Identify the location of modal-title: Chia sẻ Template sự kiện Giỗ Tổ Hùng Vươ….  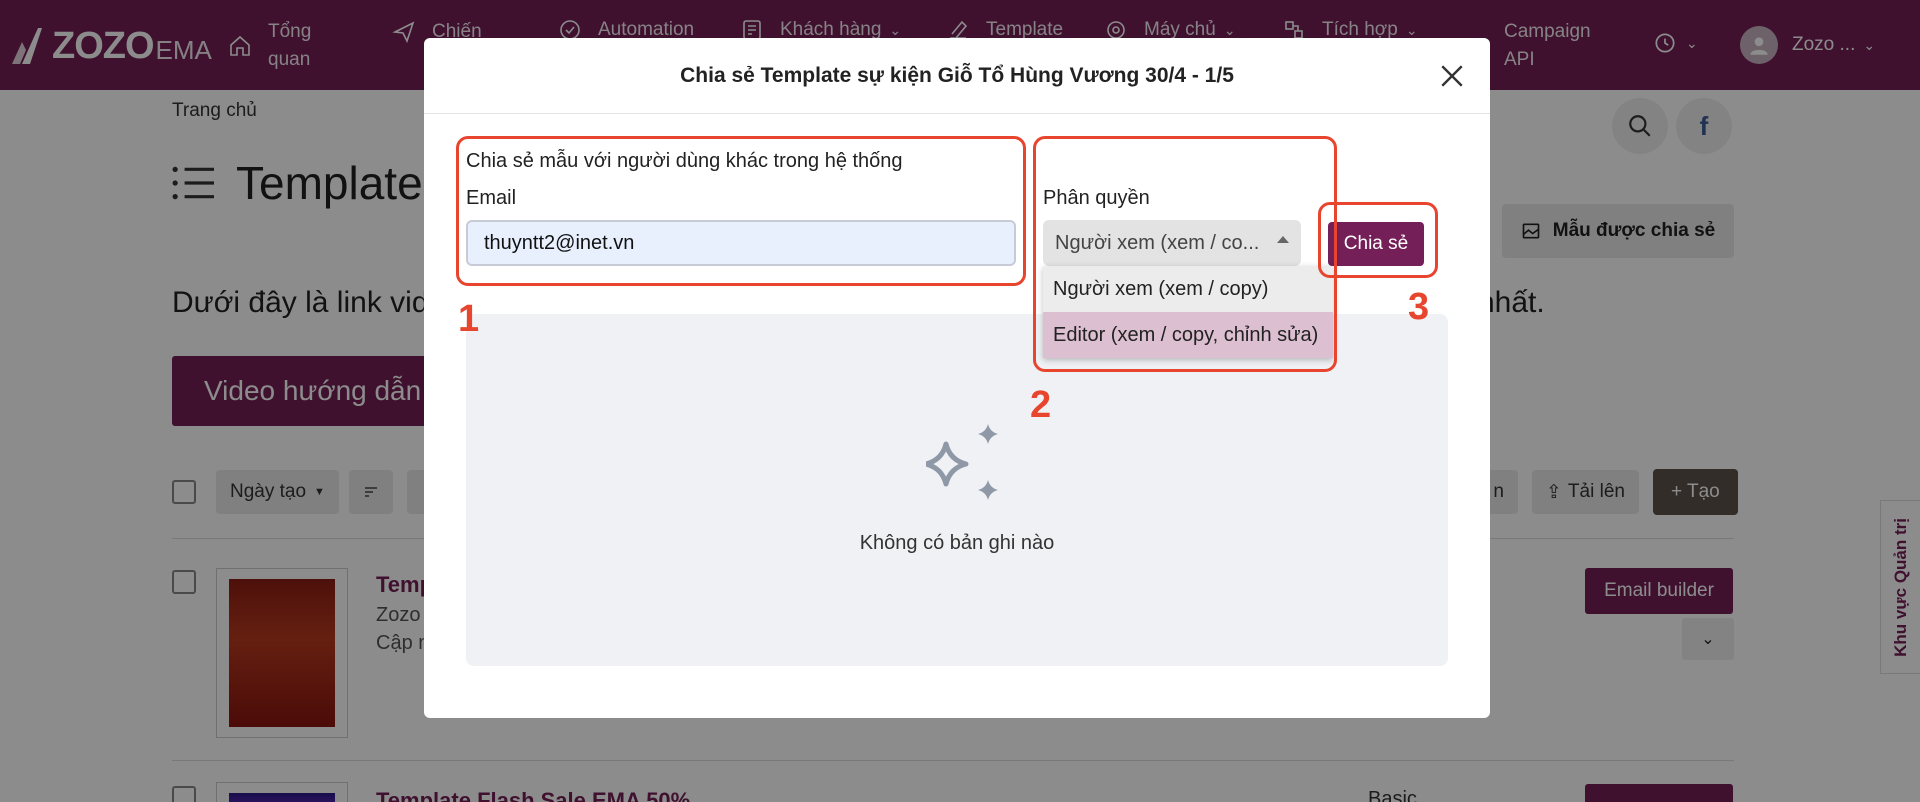
(957, 75).